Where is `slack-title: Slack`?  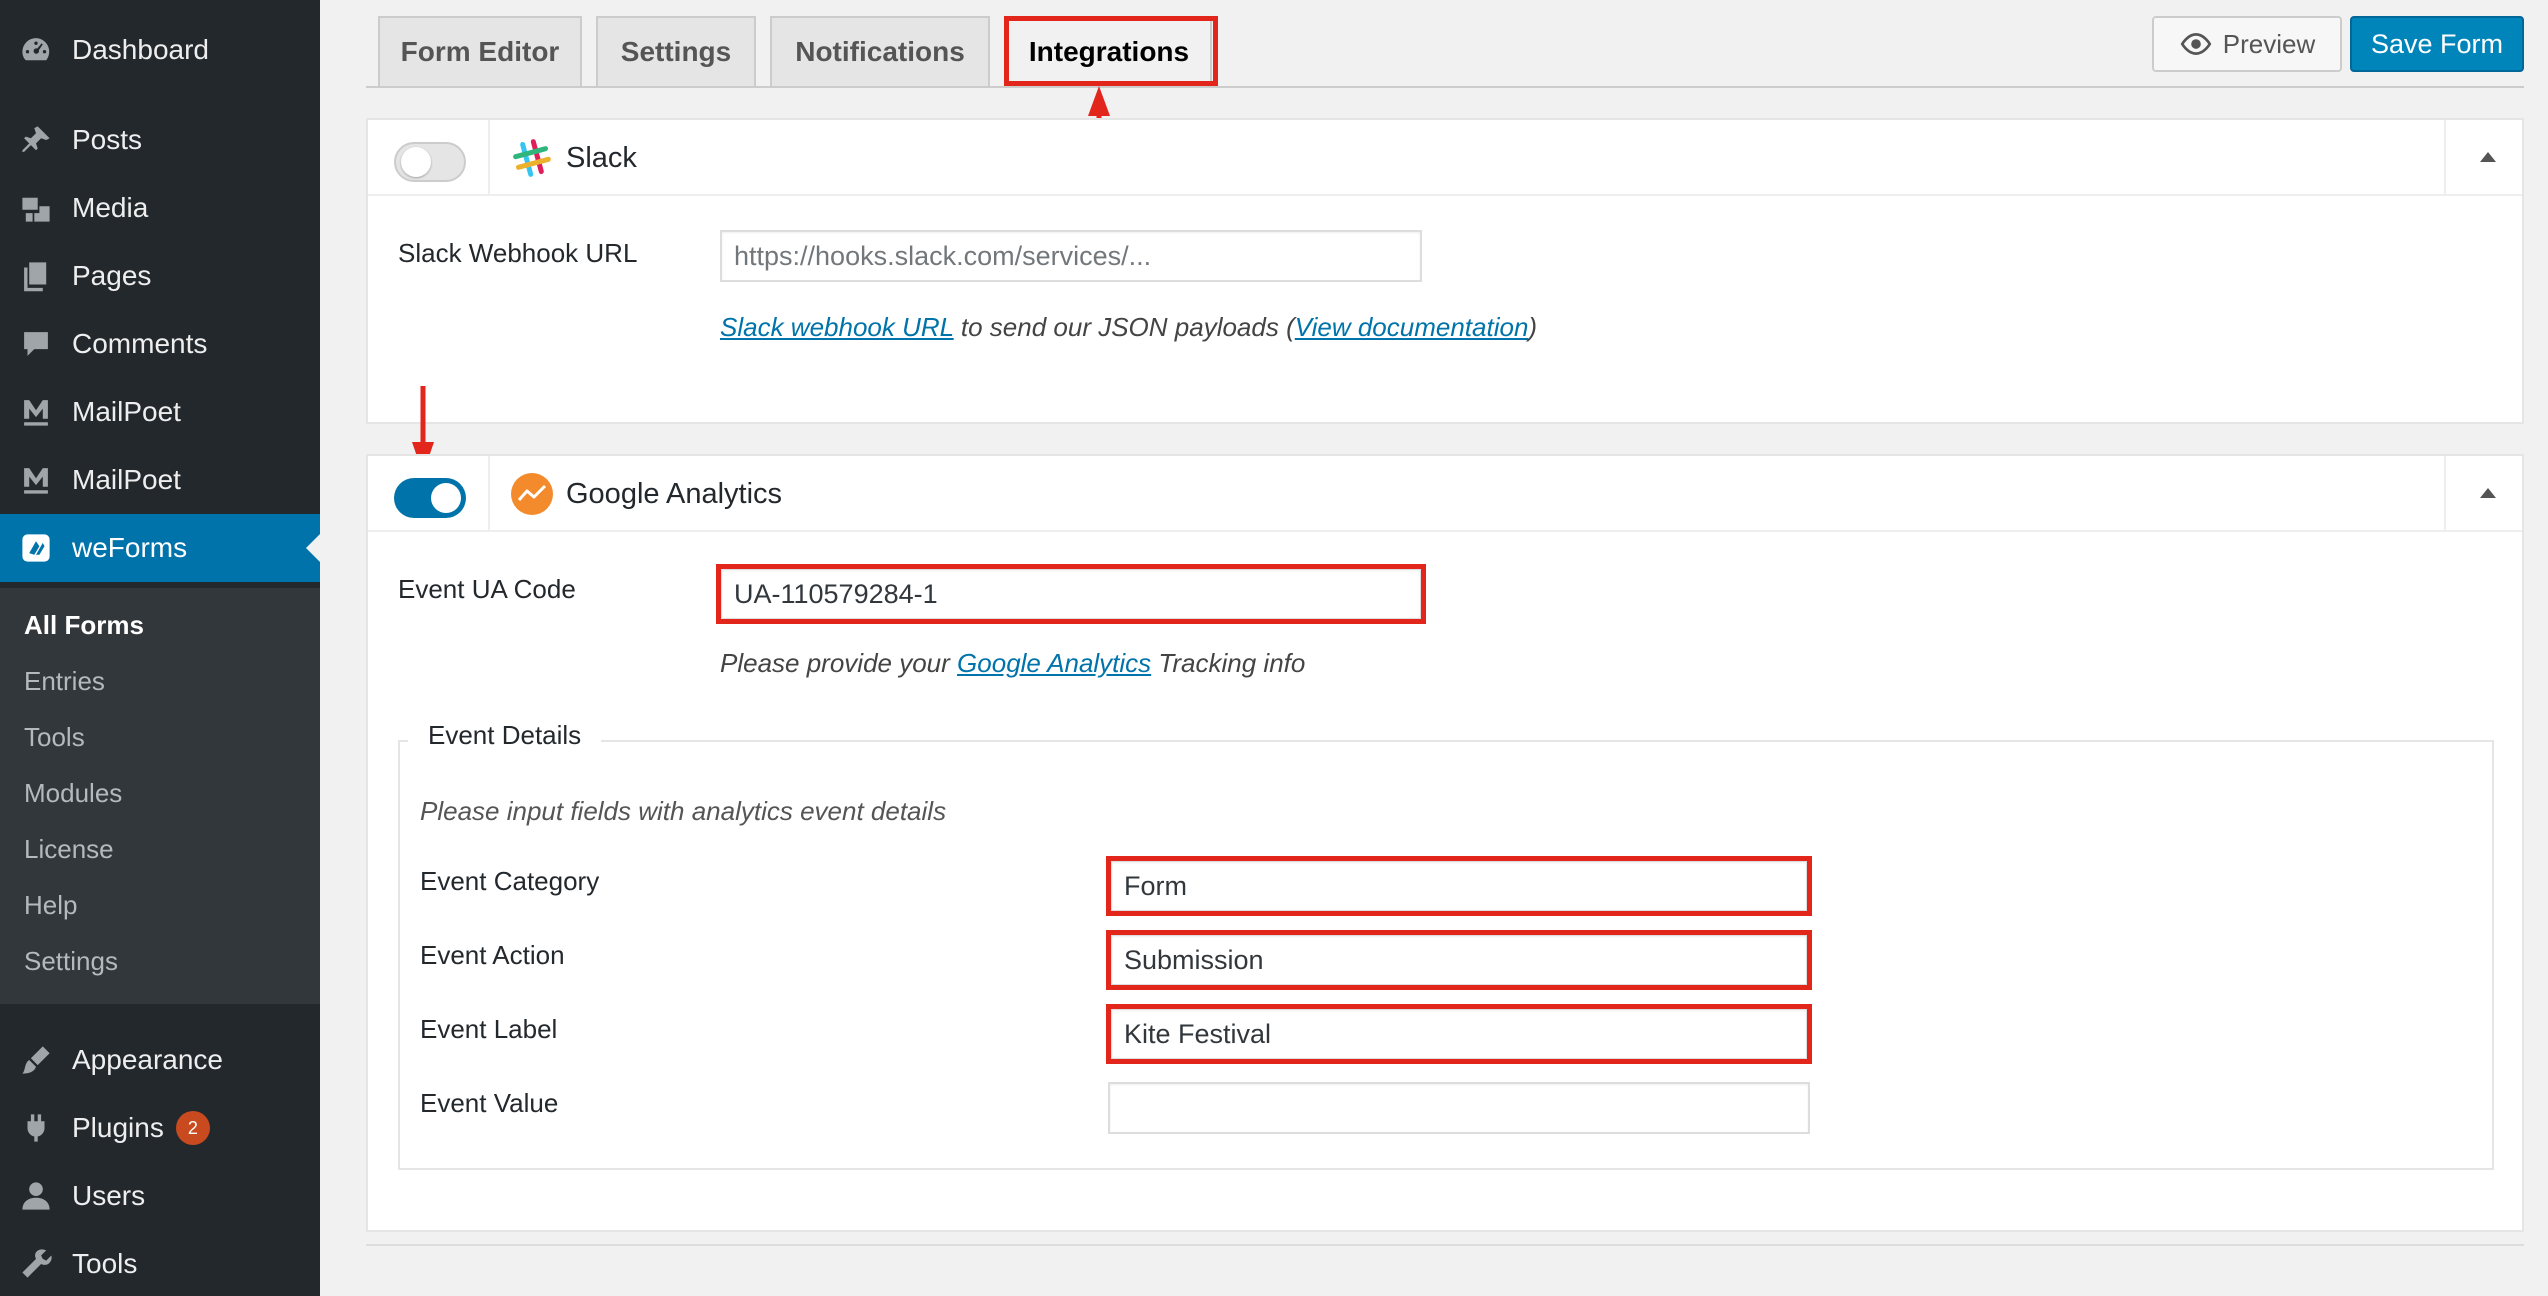 slack-title: Slack is located at coordinates (601, 158).